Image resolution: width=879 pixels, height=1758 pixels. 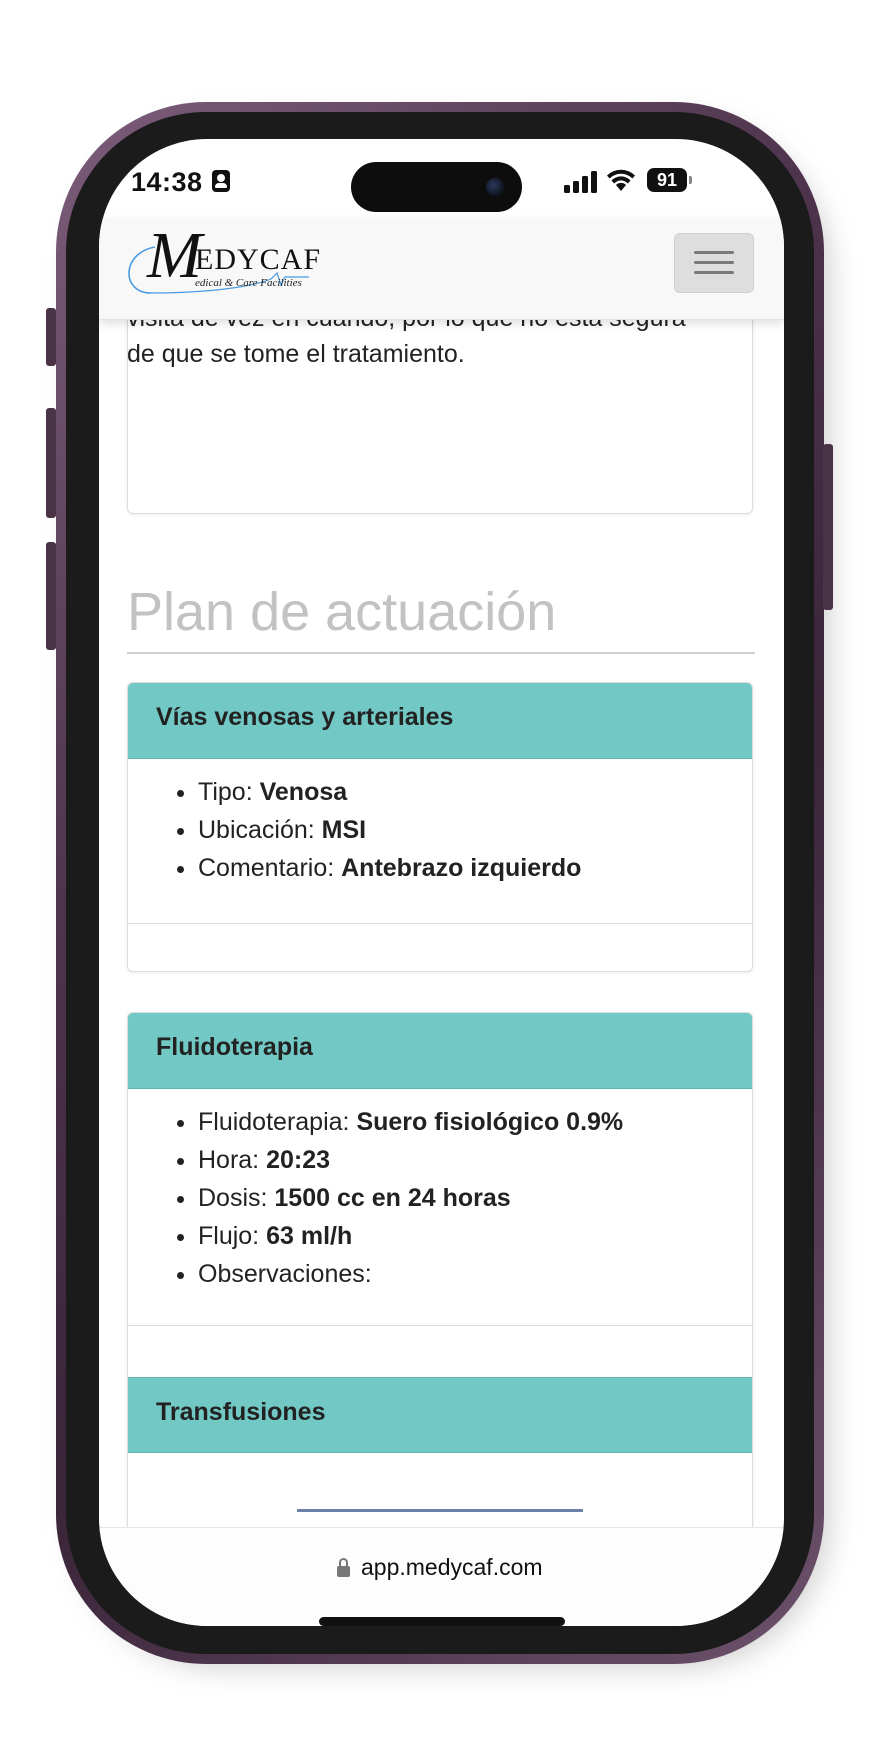 I want to click on signal-icon, so click(x=581, y=181).